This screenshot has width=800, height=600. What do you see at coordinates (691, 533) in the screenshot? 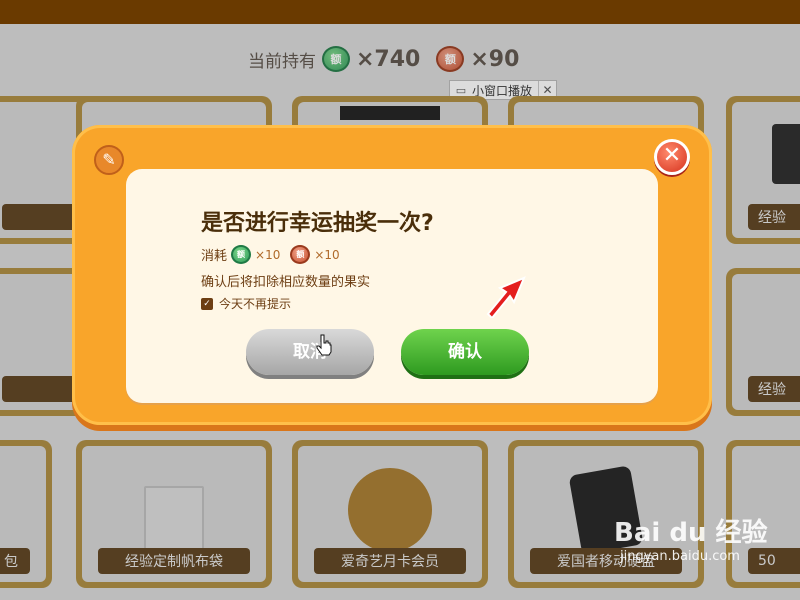
I see `watermark-logo: Bai du 经验` at bounding box center [691, 533].